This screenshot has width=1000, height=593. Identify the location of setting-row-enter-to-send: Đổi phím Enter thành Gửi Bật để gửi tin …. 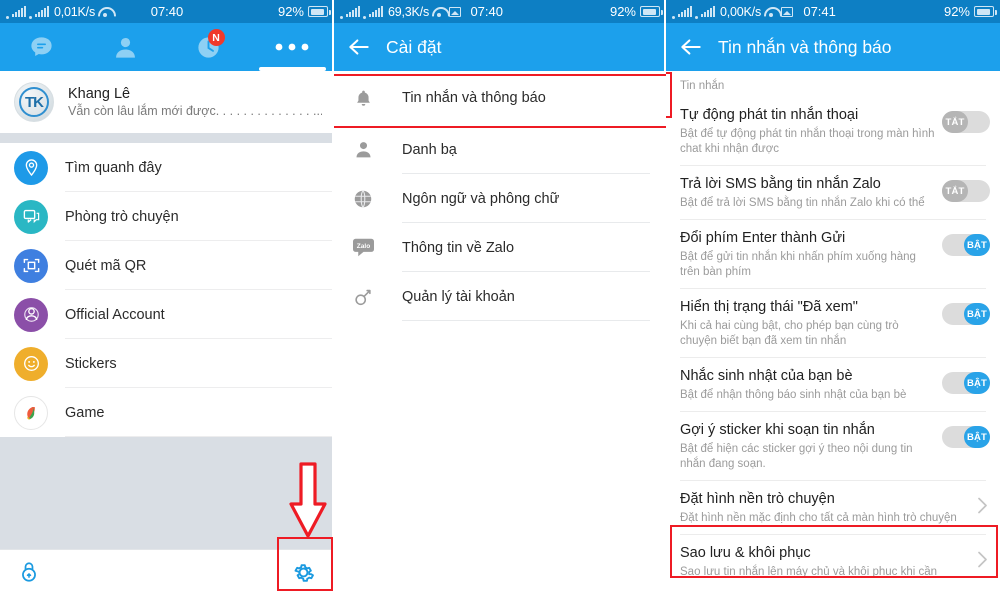
(833, 254).